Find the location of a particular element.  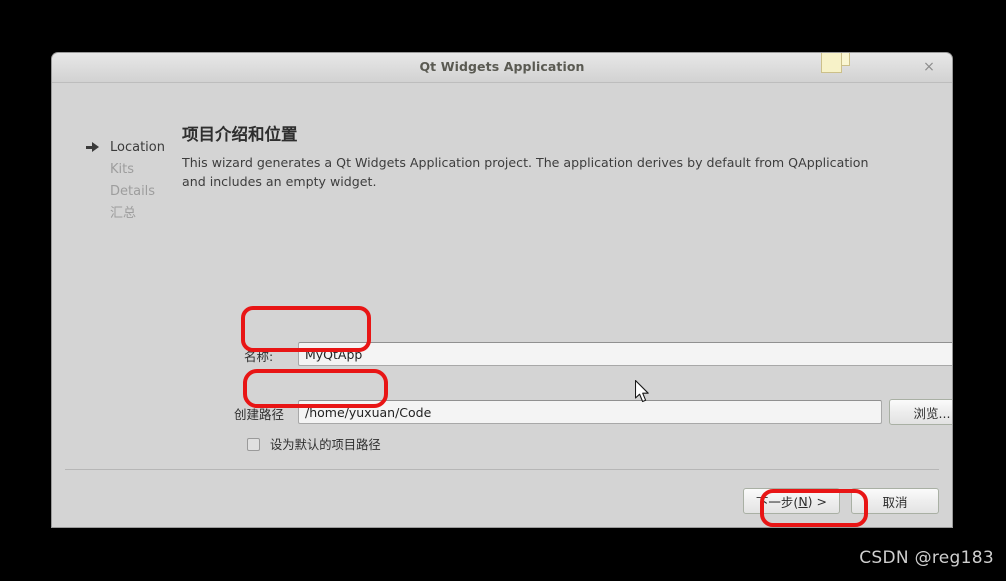

footer-button-bar: 下一步(N) > 取消 is located at coordinates (840, 501).